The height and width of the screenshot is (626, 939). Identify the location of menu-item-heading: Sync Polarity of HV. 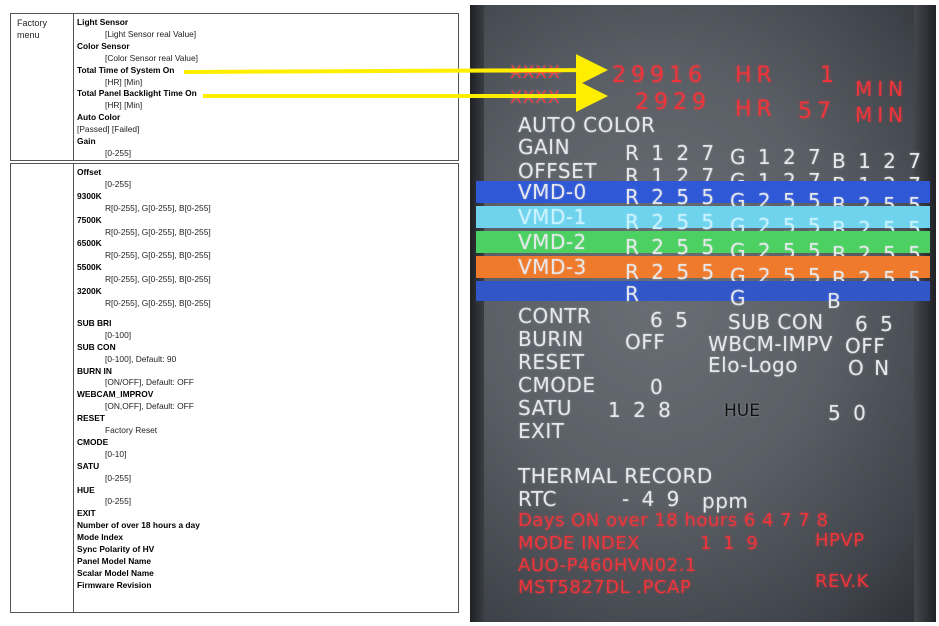
(116, 549).